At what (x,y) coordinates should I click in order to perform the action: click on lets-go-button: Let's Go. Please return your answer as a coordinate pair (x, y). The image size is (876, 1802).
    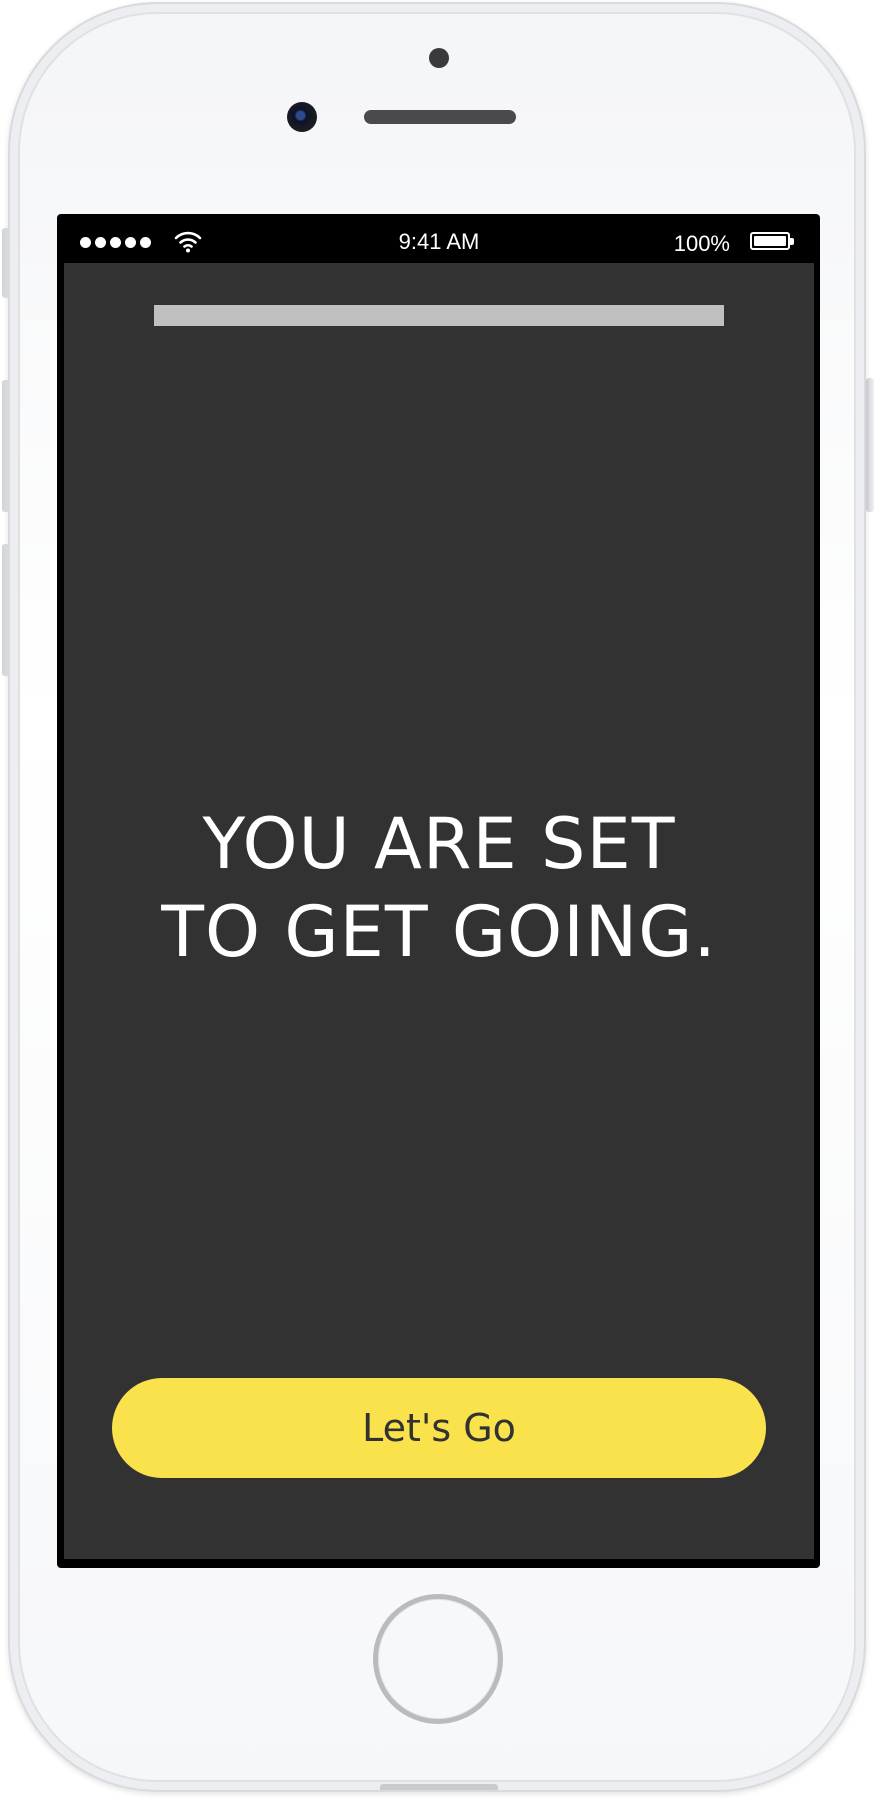
    Looking at the image, I should click on (439, 1428).